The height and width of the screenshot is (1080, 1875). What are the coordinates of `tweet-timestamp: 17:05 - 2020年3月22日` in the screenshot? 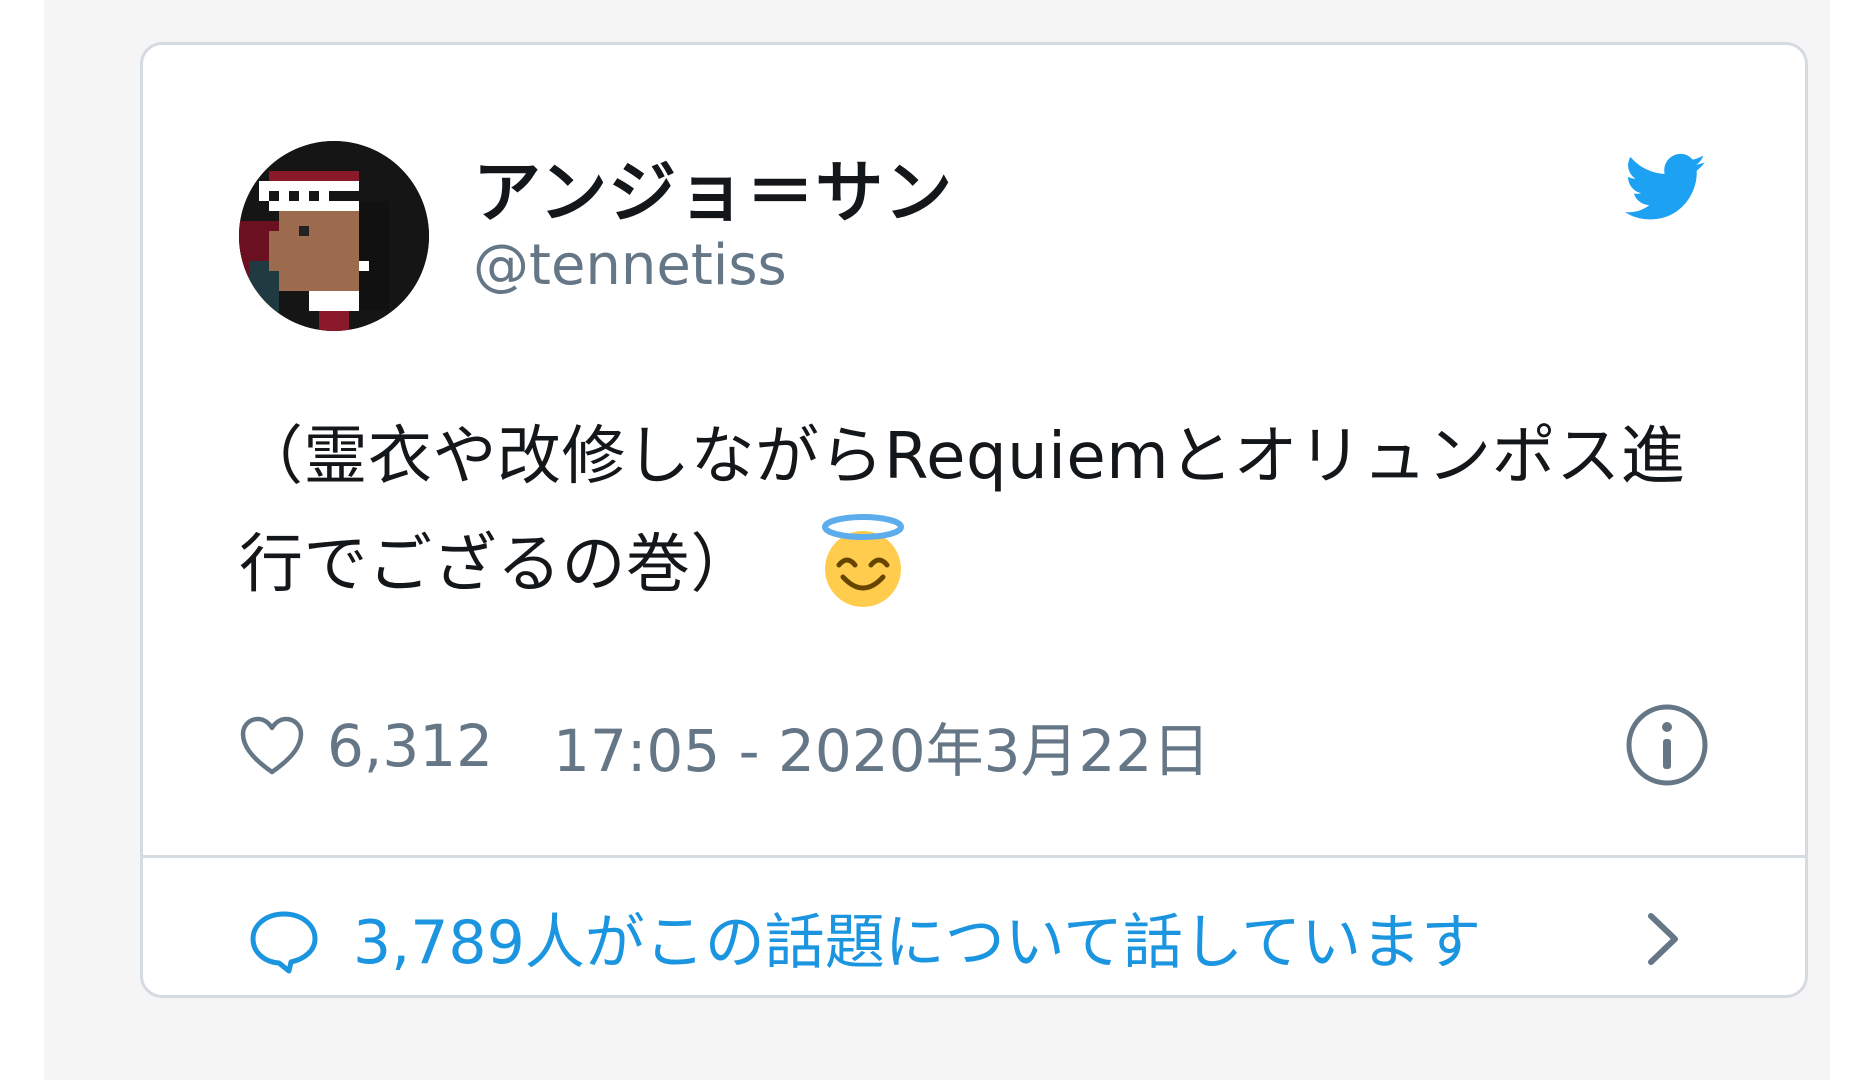 It's located at (881, 746).